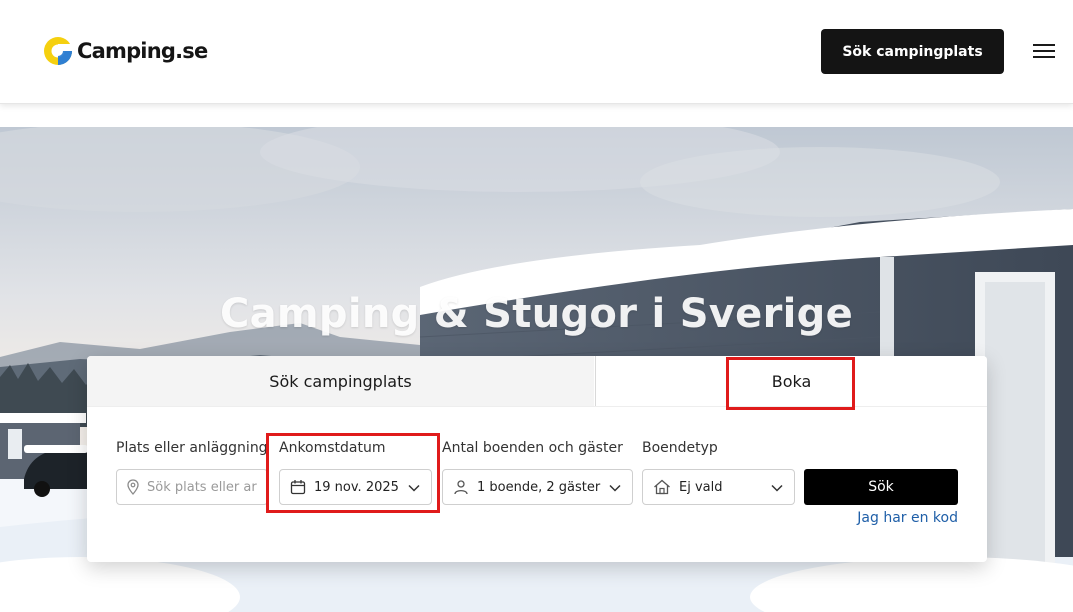  I want to click on accommodation-type-label: Boendetyp, so click(680, 448).